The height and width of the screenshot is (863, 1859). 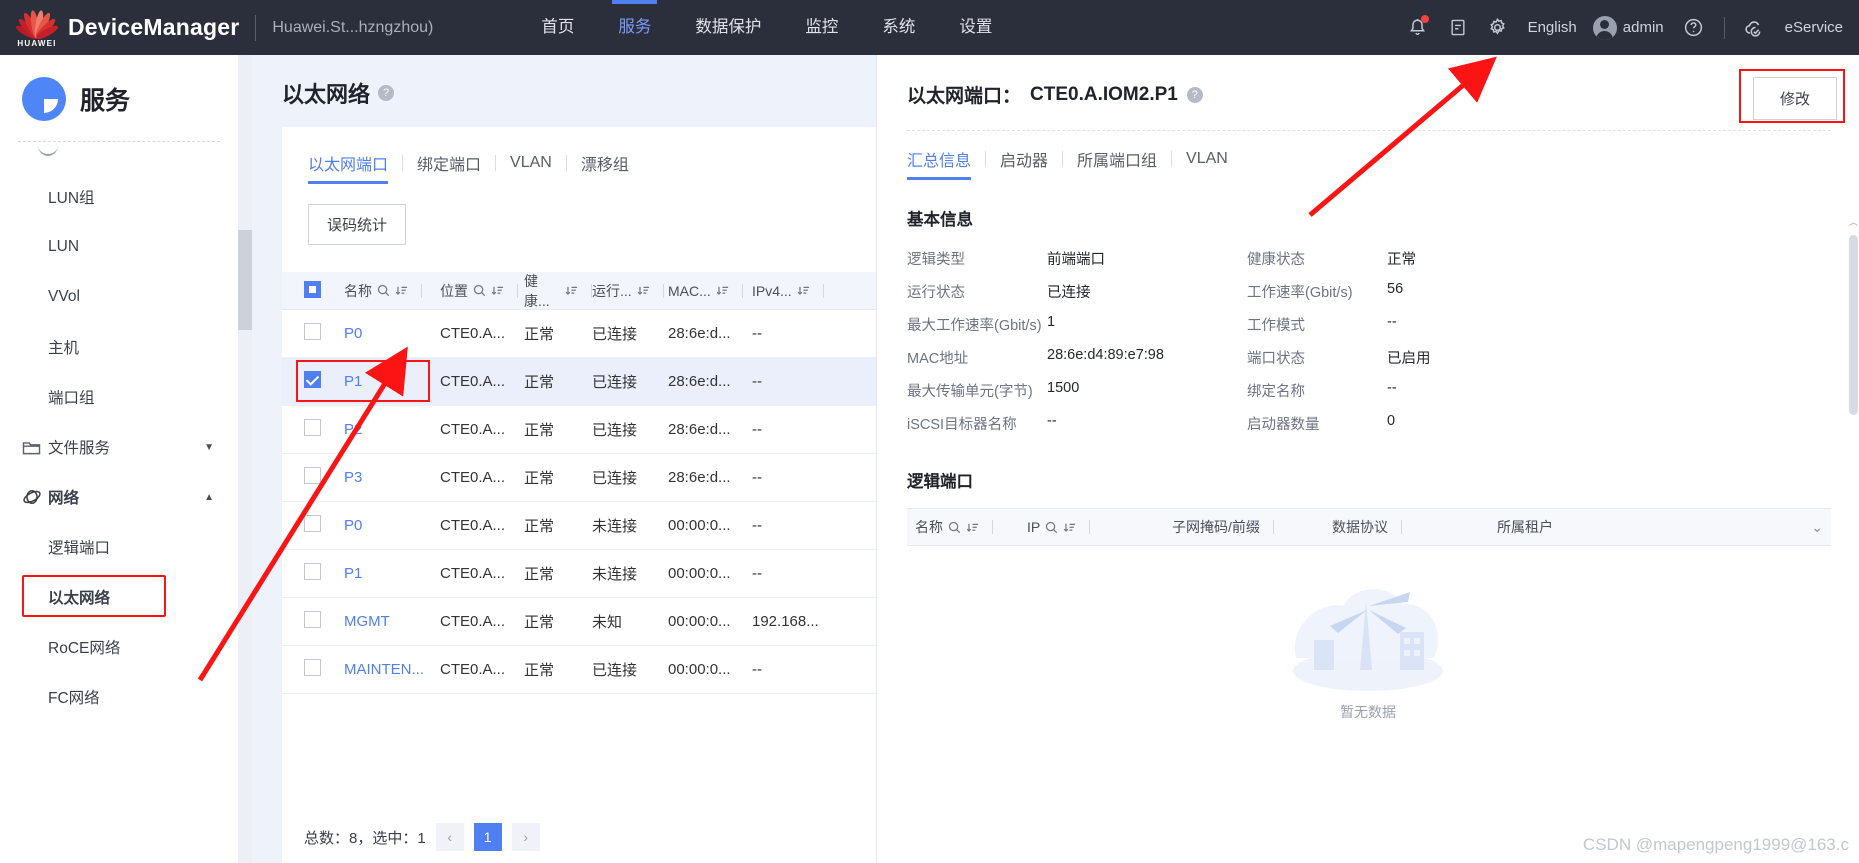 What do you see at coordinates (1300, 293) in the screenshot?
I see `field-label: 工作速率(Gbit/s)` at bounding box center [1300, 293].